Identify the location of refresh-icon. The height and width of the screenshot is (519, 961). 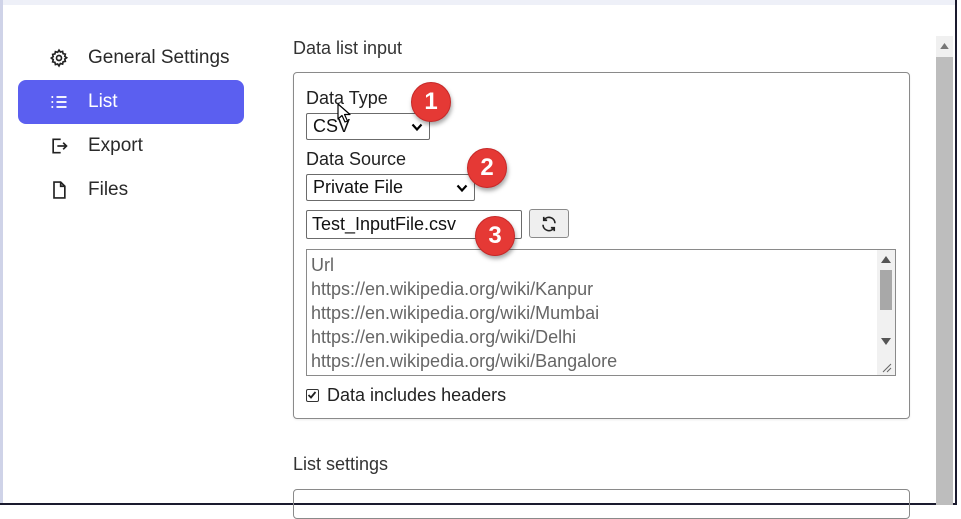
(549, 223).